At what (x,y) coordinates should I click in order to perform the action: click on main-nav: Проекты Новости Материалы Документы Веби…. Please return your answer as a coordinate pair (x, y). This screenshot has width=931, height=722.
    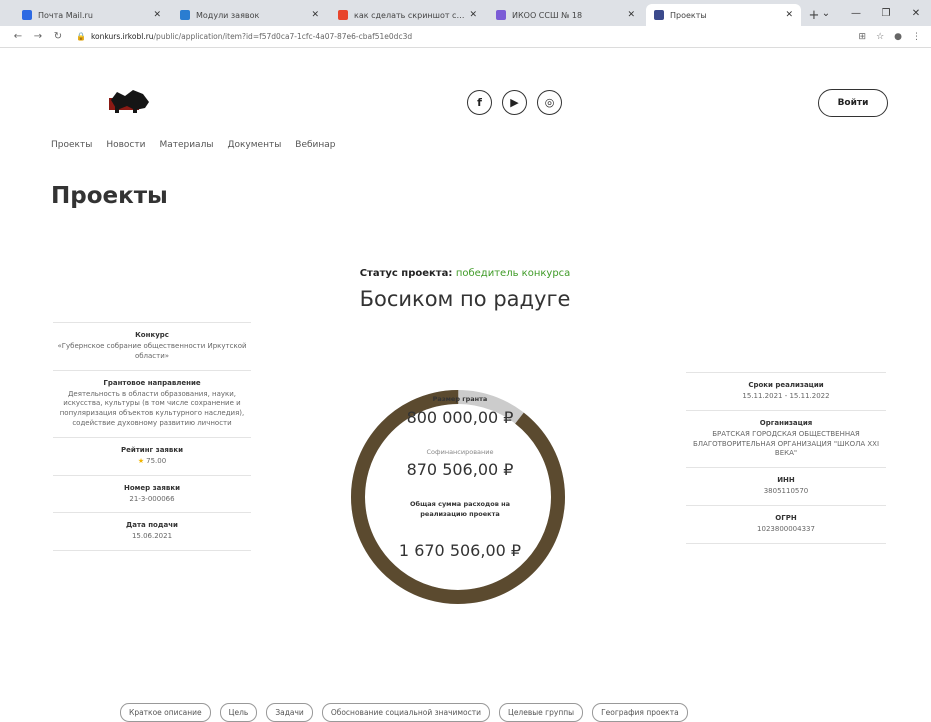
    Looking at the image, I should click on (193, 145).